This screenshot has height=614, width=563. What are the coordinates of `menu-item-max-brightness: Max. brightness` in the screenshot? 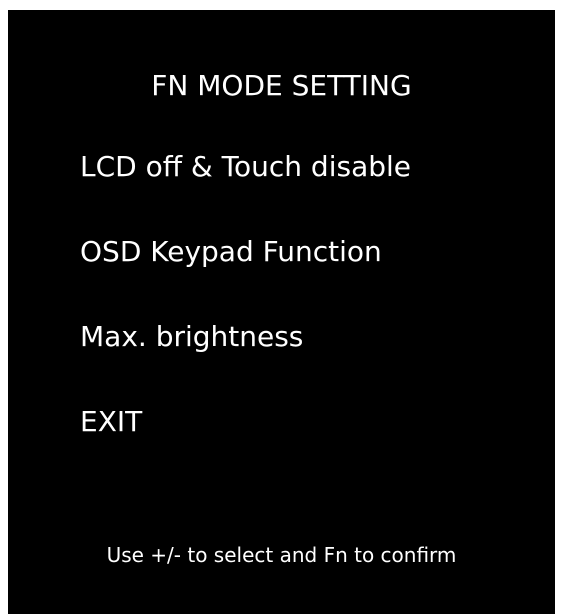 It's located at (245, 337).